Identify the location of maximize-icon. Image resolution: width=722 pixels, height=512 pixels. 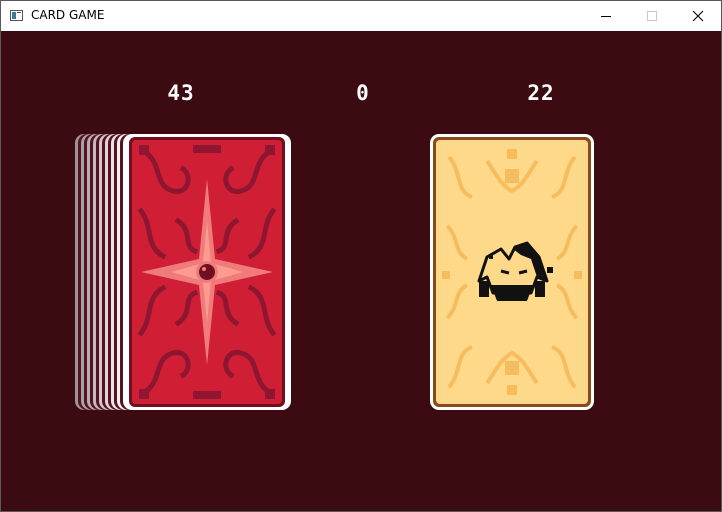
(652, 16).